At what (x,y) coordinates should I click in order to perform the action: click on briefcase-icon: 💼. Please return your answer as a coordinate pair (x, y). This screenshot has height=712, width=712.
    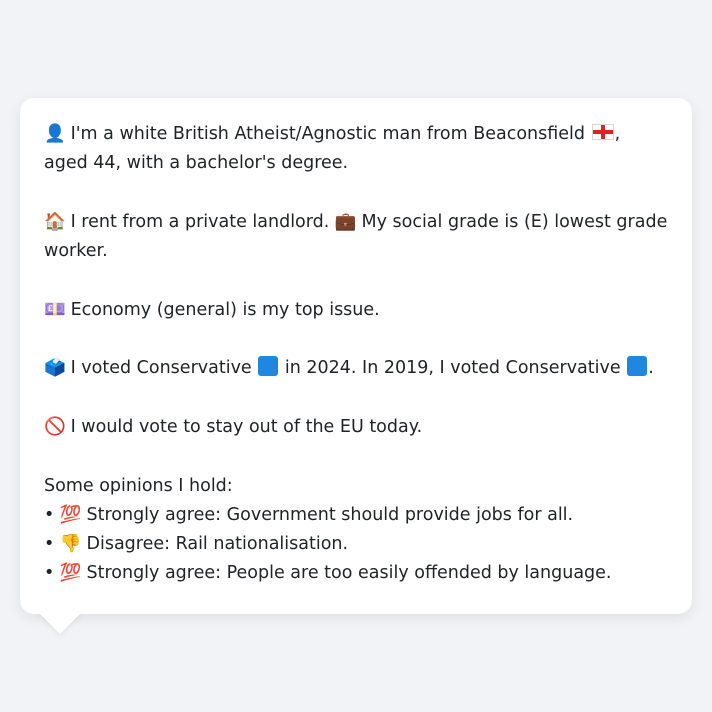
    Looking at the image, I should click on (345, 221).